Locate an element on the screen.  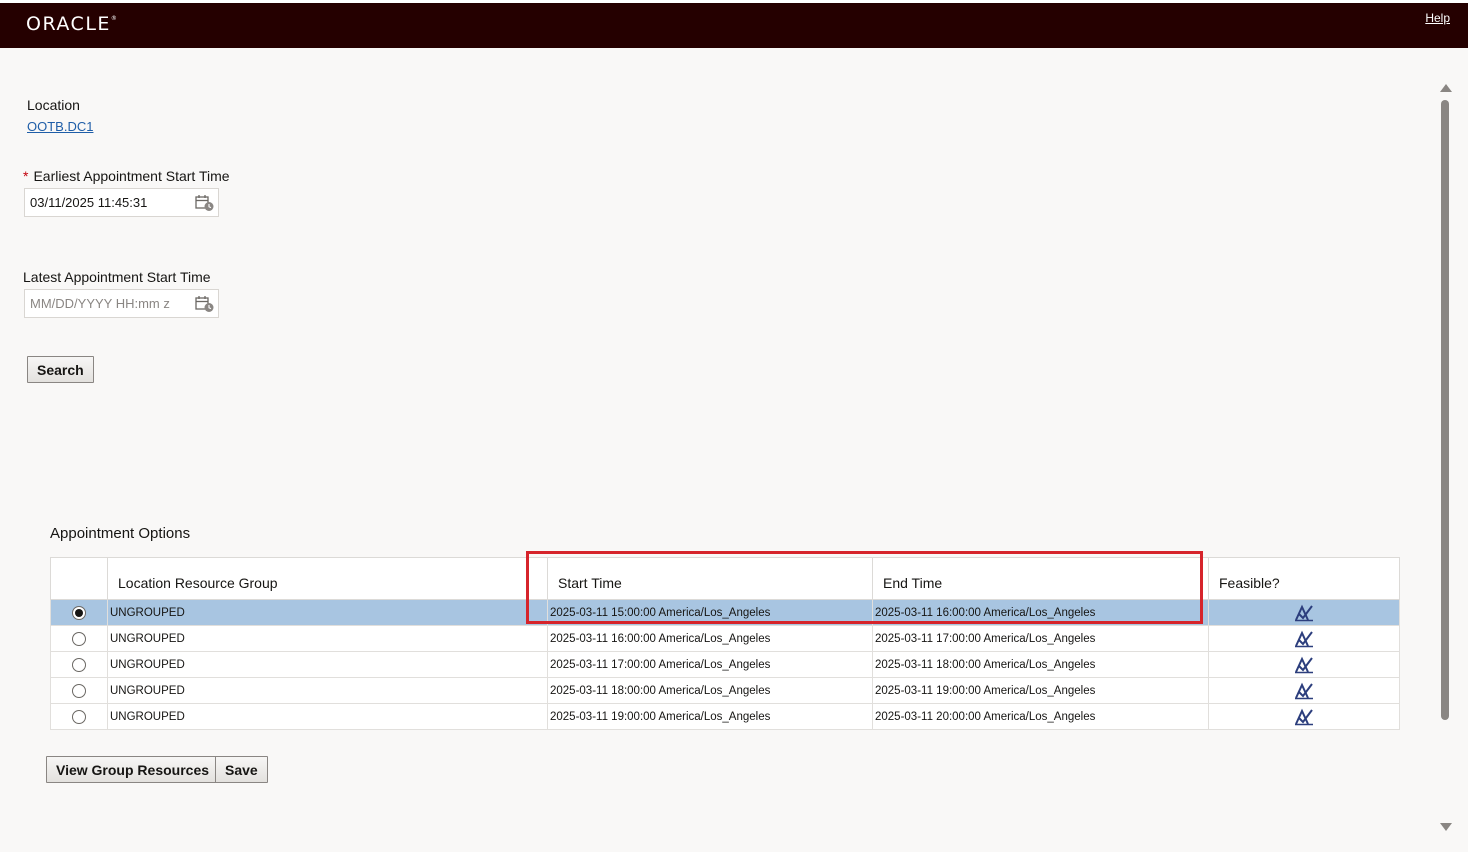
earliest-start-label: * Earliest Appointment Start Time is located at coordinates (126, 176).